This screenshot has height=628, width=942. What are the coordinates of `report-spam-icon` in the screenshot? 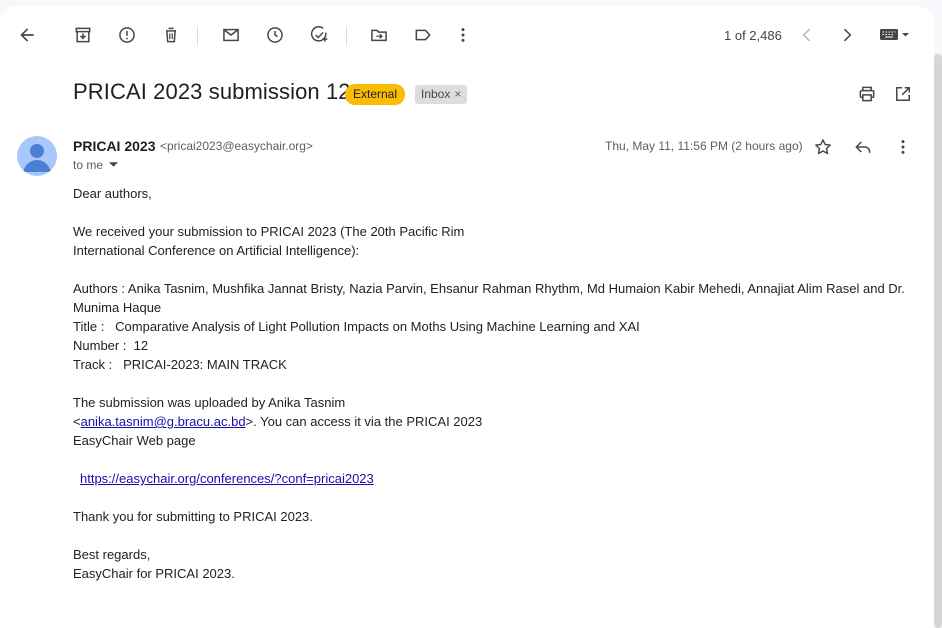 It's located at (127, 35).